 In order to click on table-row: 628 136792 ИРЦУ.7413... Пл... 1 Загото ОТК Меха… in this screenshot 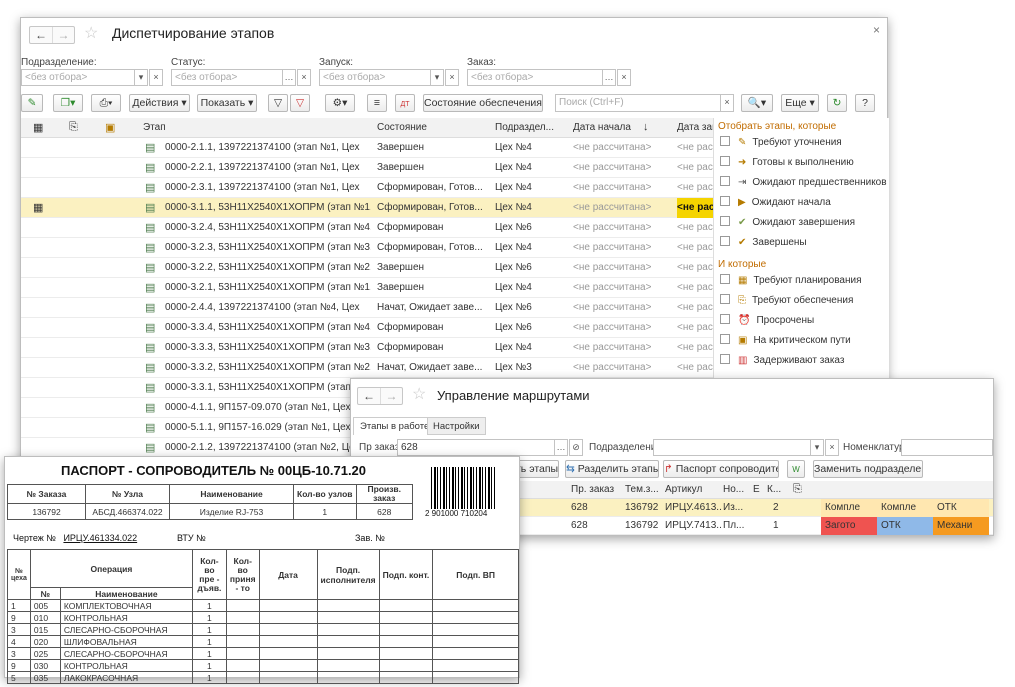, I will do `click(754, 526)`.